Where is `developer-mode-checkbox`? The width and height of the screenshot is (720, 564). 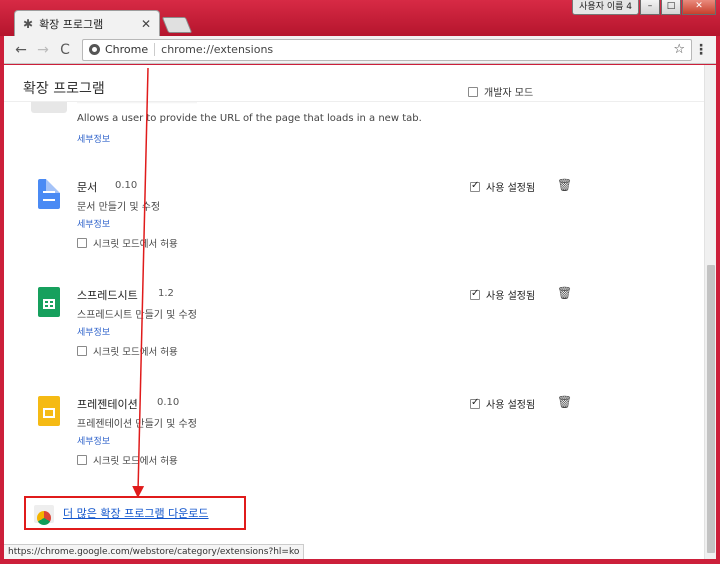 developer-mode-checkbox is located at coordinates (473, 91).